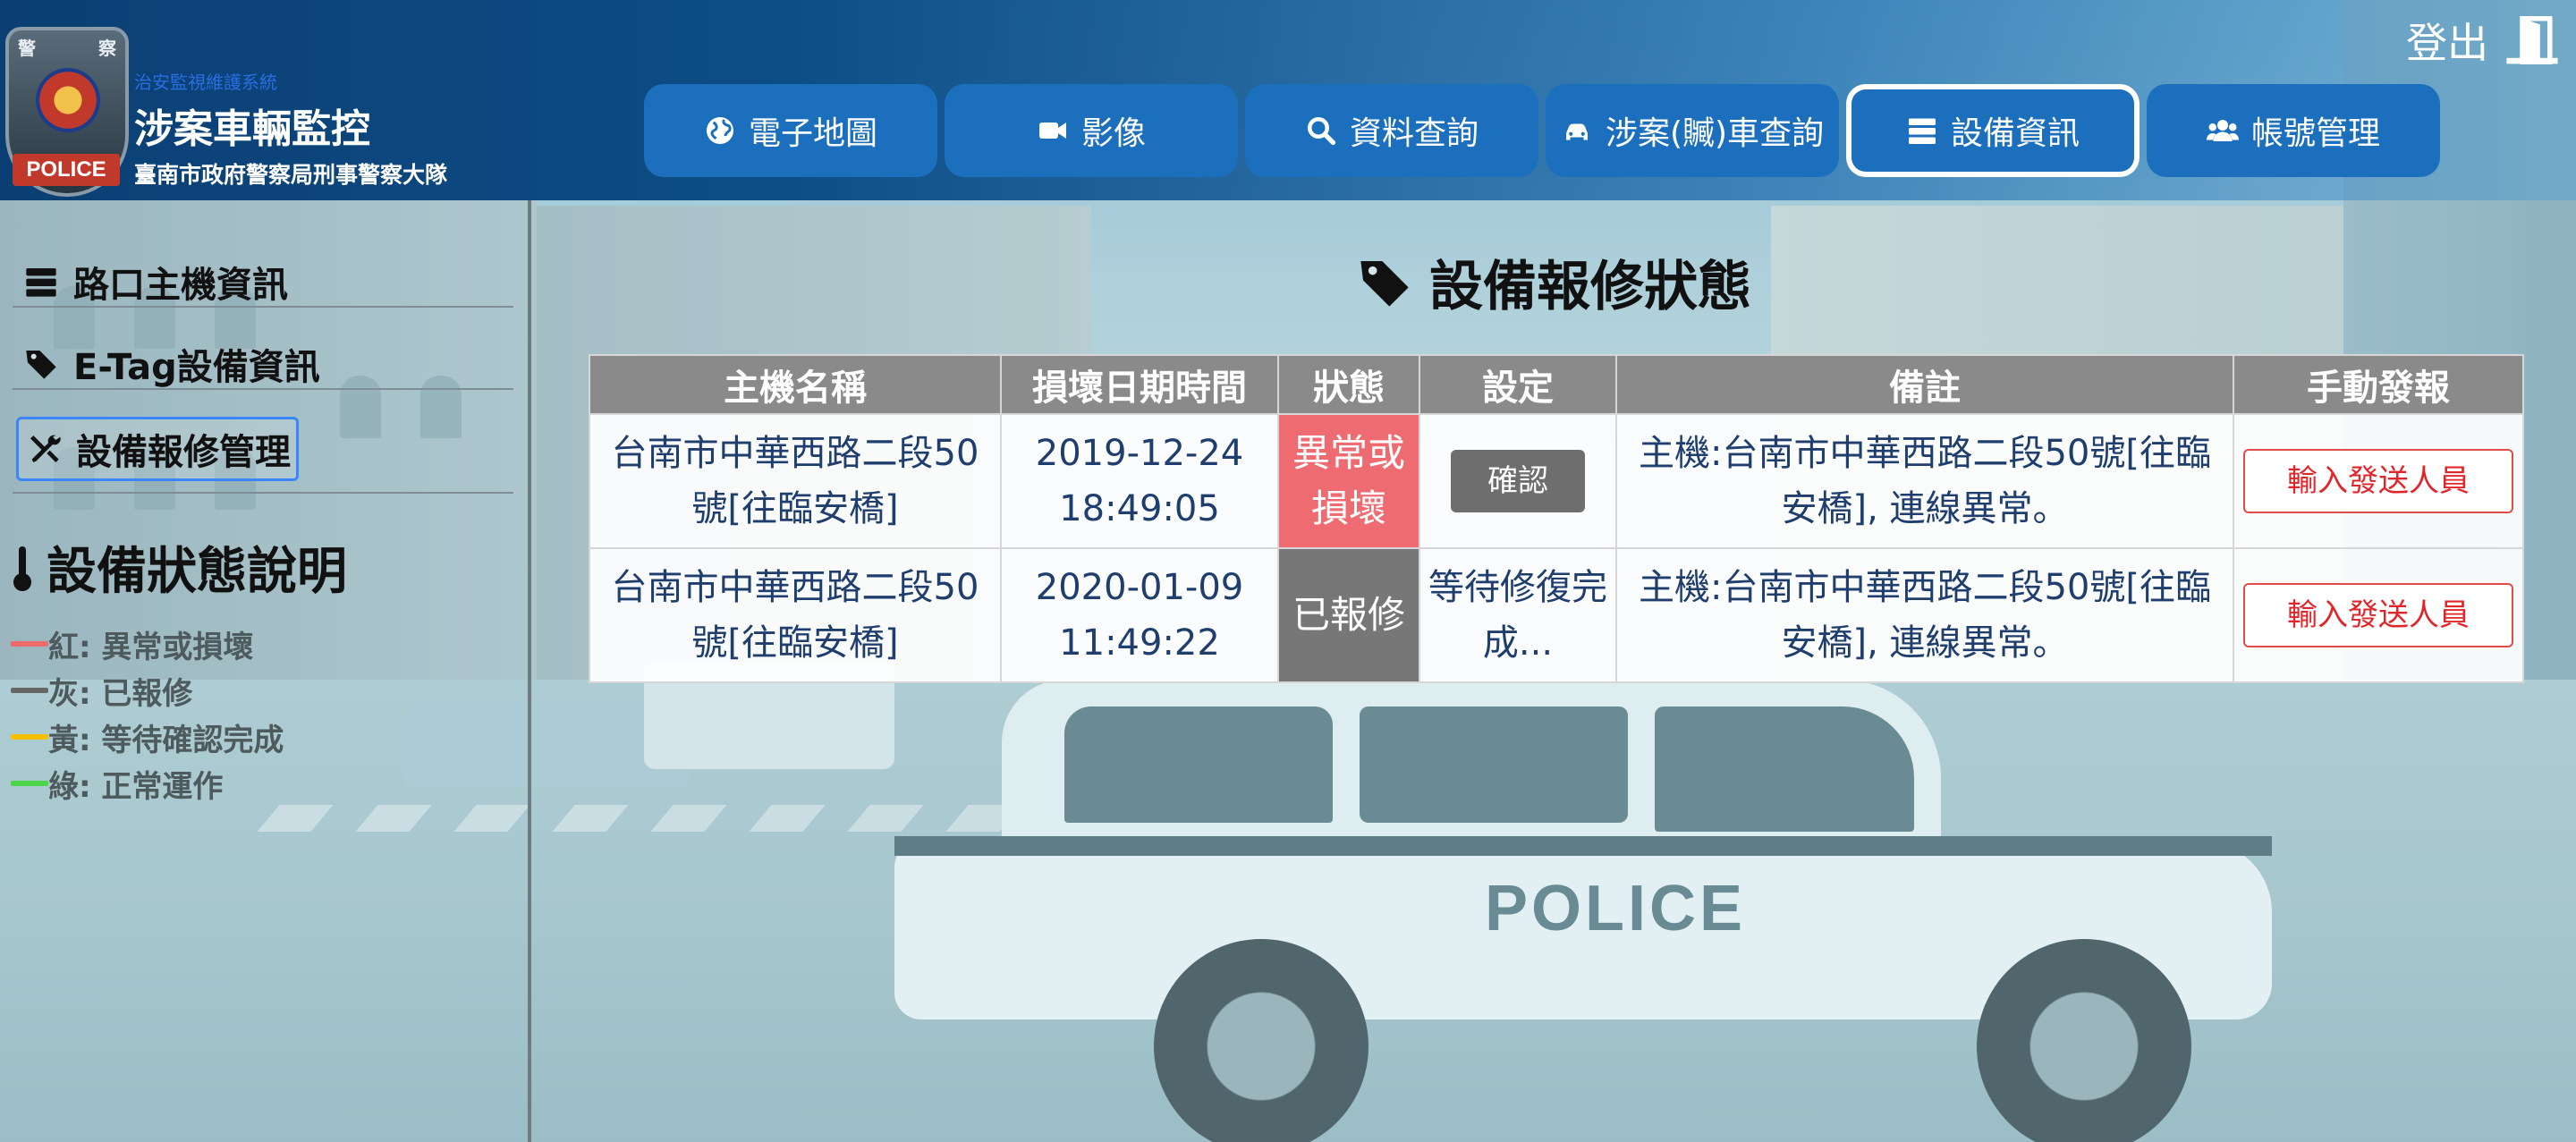 The width and height of the screenshot is (2576, 1142). I want to click on logout-button: 登出, so click(2484, 41).